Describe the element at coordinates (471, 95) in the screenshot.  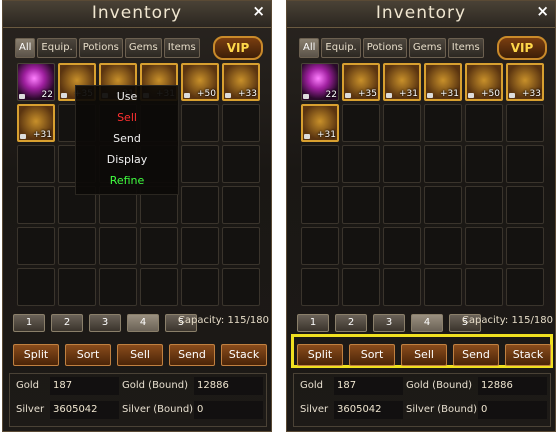
I see `lock-icon` at that location.